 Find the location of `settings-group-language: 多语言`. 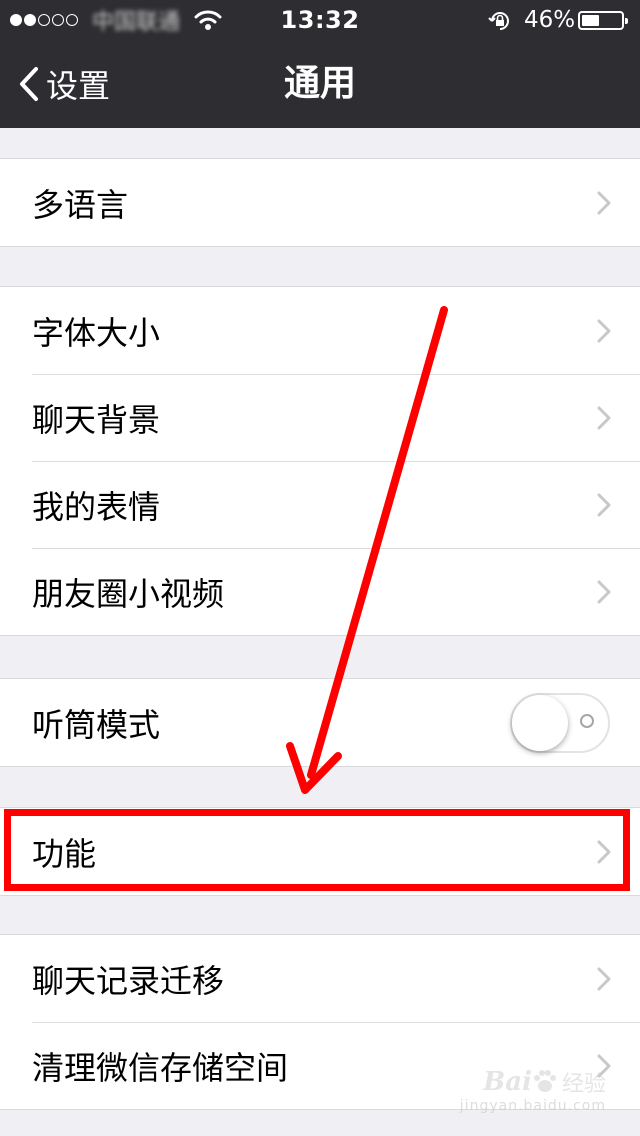

settings-group-language: 多语言 is located at coordinates (320, 202).